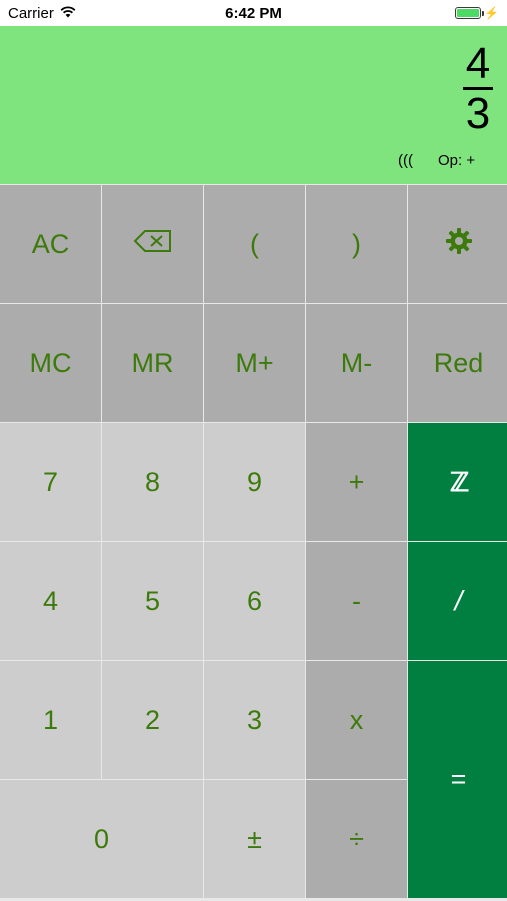 Image resolution: width=507 pixels, height=901 pixels. What do you see at coordinates (152, 482) in the screenshot?
I see `digit-8-button: 8` at bounding box center [152, 482].